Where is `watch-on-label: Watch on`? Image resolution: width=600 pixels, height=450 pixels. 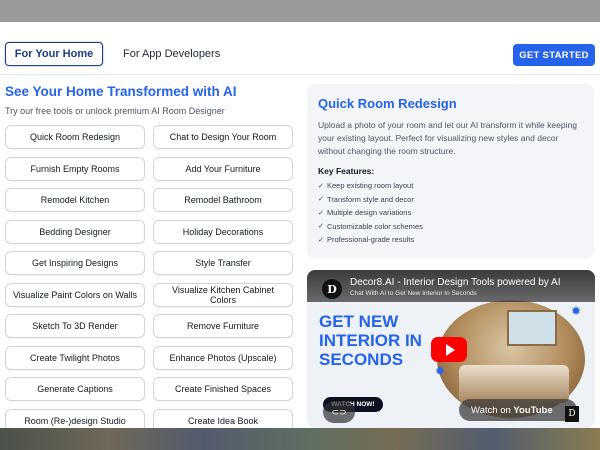
watch-on-label: Watch on is located at coordinates (491, 410).